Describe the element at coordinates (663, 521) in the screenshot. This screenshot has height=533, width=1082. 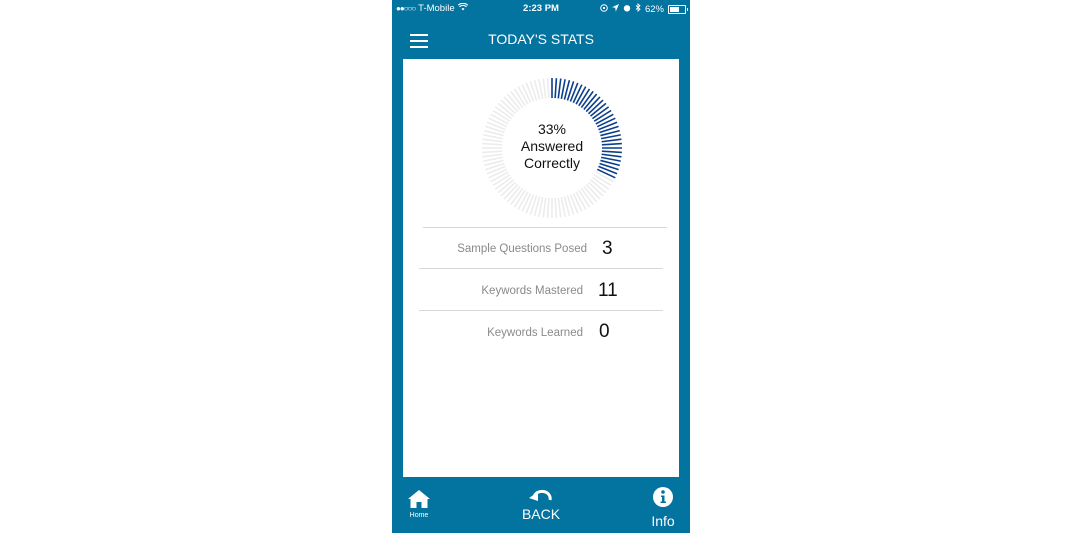
I see `info-label: Info` at that location.